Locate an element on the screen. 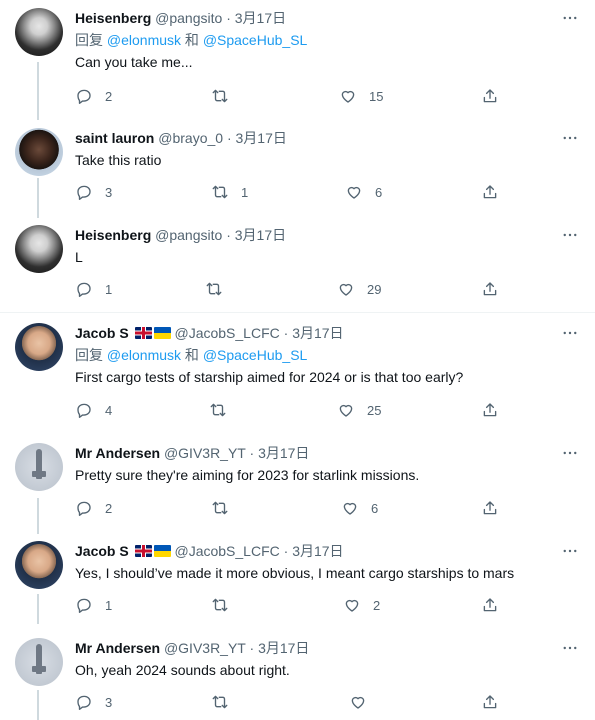 The height and width of the screenshot is (720, 595). tweet-actions: 4 25 is located at coordinates (295, 410).